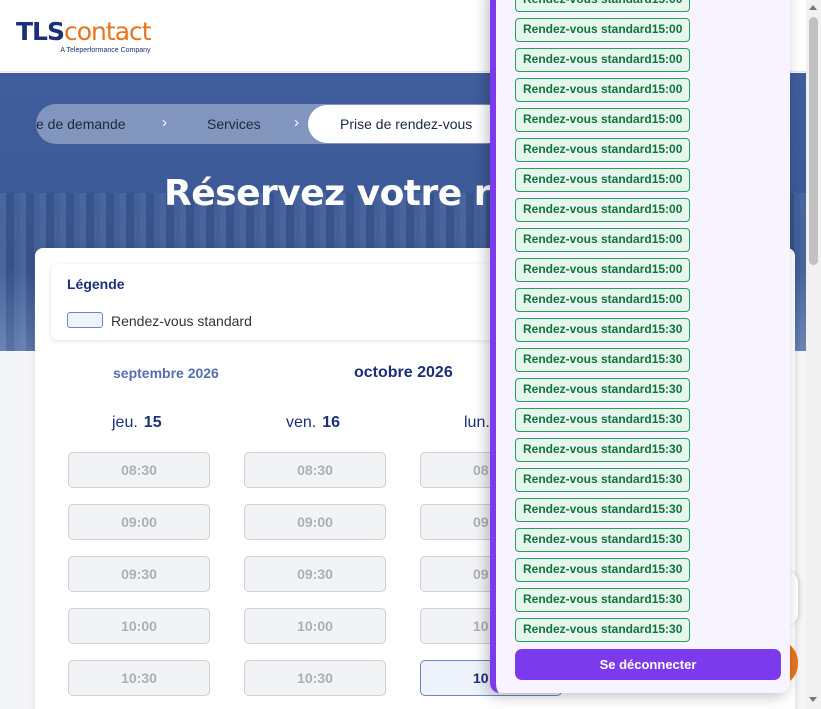 Image resolution: width=821 pixels, height=709 pixels. What do you see at coordinates (813, 141) in the screenshot?
I see `scrollbar-thumb` at bounding box center [813, 141].